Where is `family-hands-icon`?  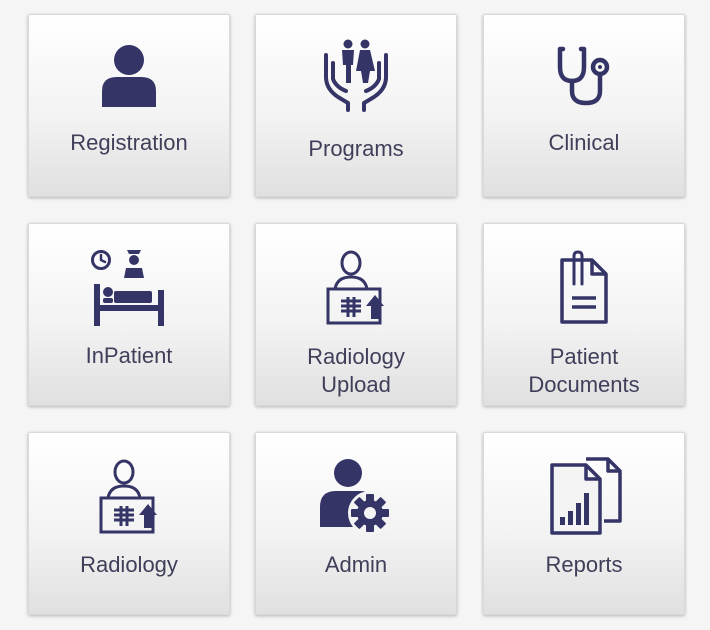
family-hands-icon is located at coordinates (356, 75).